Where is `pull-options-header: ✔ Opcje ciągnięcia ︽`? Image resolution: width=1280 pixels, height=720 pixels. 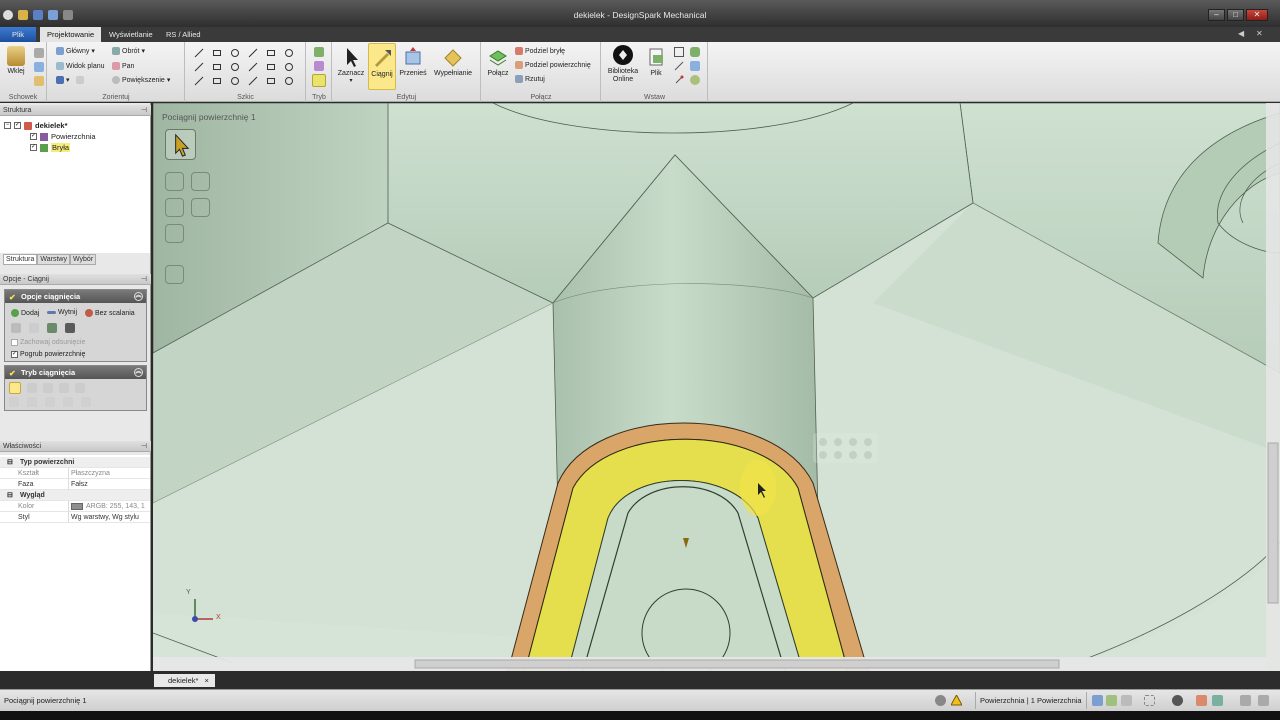 pull-options-header: ✔ Opcje ciągnięcia ︽ is located at coordinates (75, 296).